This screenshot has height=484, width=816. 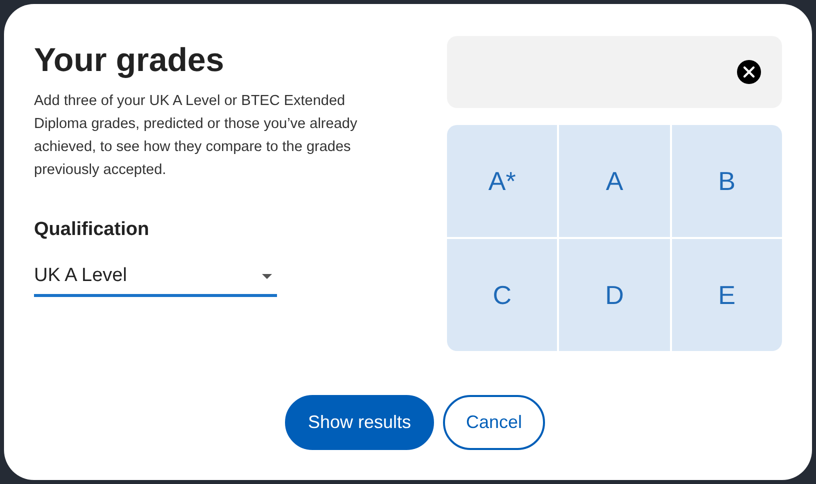 I want to click on grade-button: B, so click(x=727, y=181).